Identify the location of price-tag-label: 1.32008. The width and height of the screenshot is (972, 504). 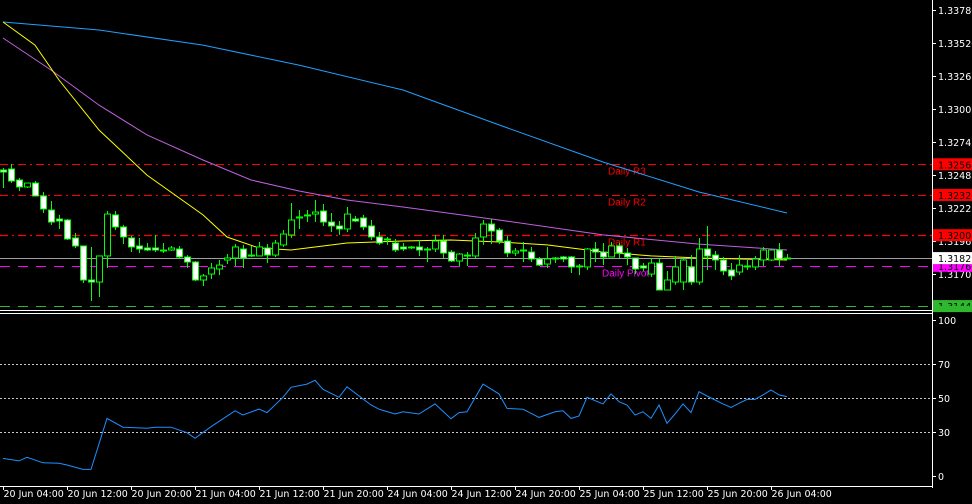
(955, 236).